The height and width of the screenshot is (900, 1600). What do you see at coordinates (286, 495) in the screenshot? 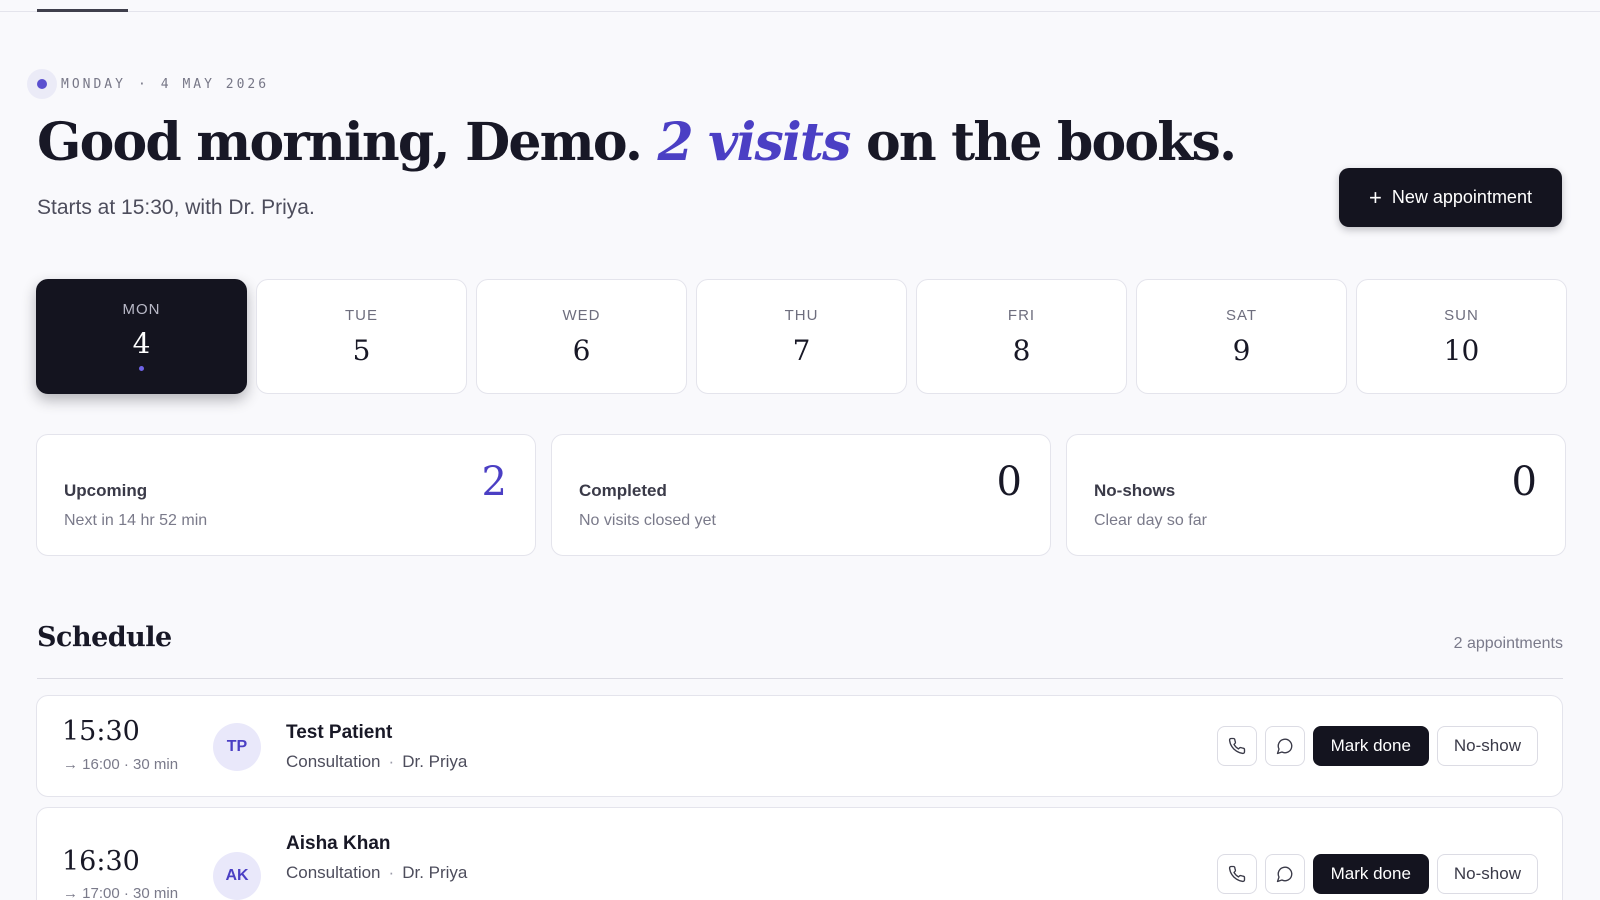
I see `stat-upcoming: Upcoming Next in 14 hr 52 min 2` at bounding box center [286, 495].